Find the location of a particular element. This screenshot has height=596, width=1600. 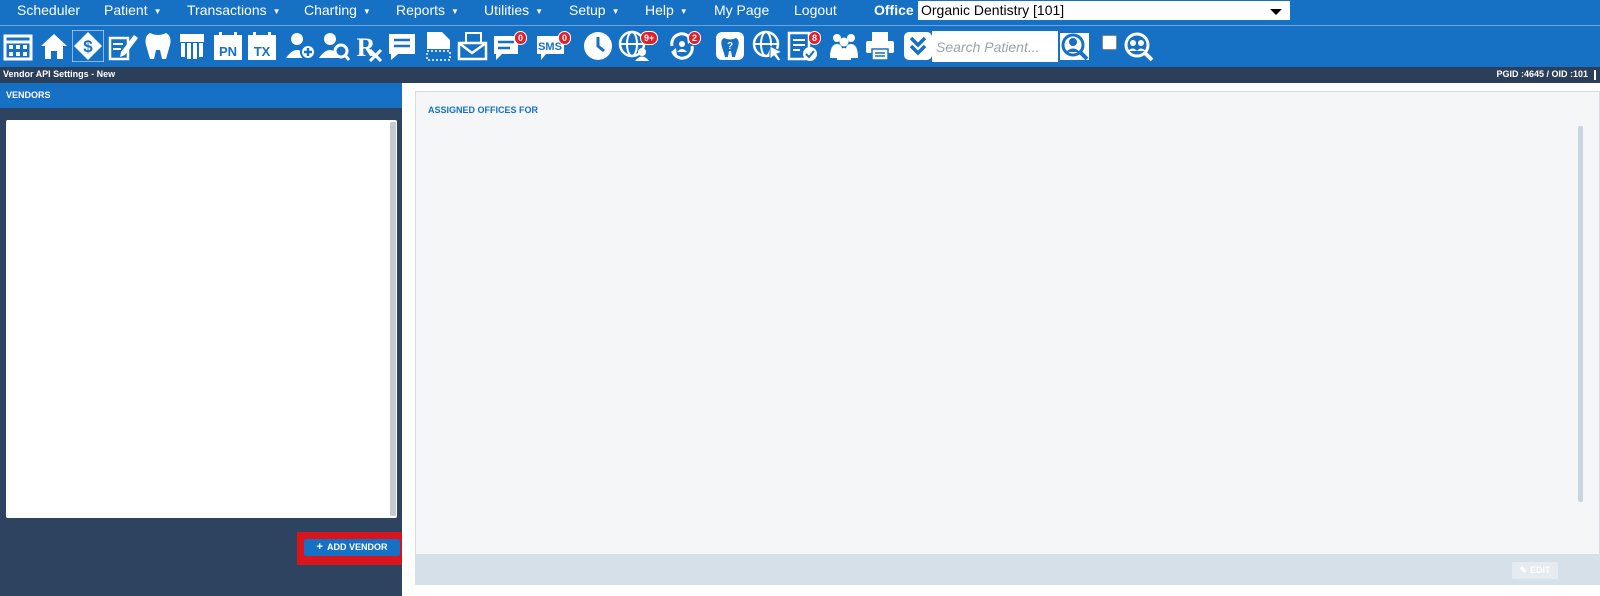

pn-calendar-button: PN is located at coordinates (228, 46).